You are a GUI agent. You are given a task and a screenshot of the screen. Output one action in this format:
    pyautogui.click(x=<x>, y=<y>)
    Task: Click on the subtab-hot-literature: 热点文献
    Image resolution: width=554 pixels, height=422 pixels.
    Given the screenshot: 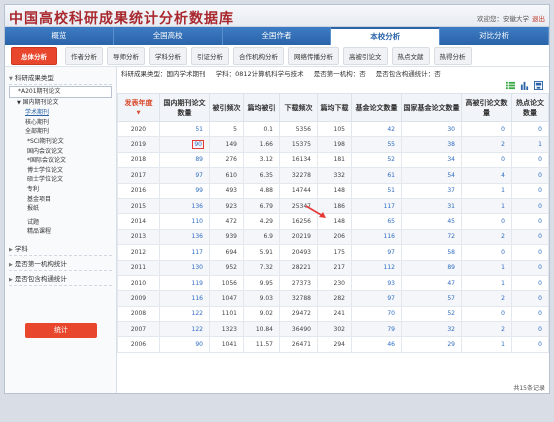 What is the action you would take?
    pyautogui.click(x=410, y=55)
    